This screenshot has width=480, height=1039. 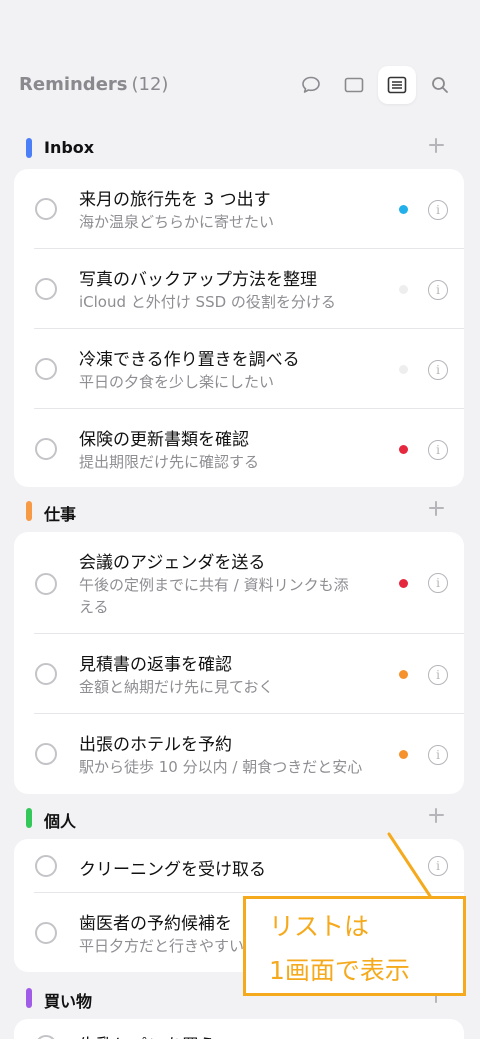 I want to click on section-header-inbox: Inbox, so click(x=240, y=149).